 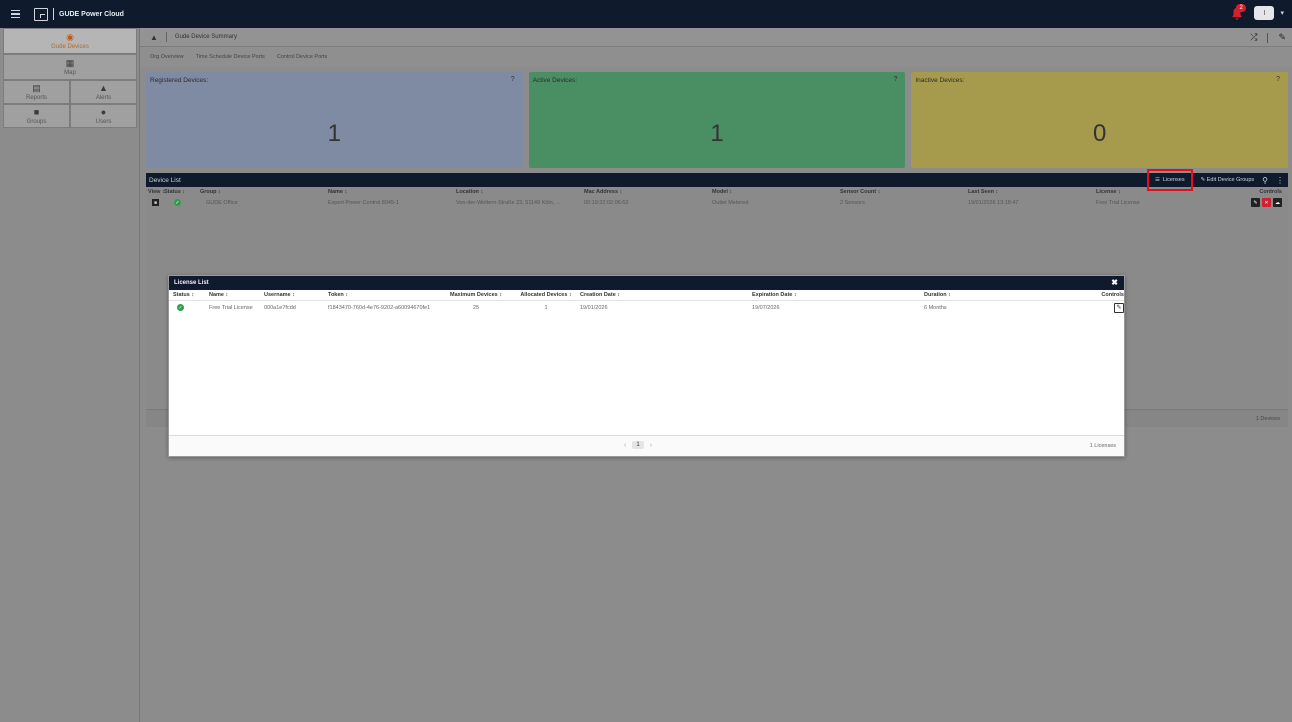 What do you see at coordinates (1102, 446) in the screenshot?
I see `license-count: 1 Licenses` at bounding box center [1102, 446].